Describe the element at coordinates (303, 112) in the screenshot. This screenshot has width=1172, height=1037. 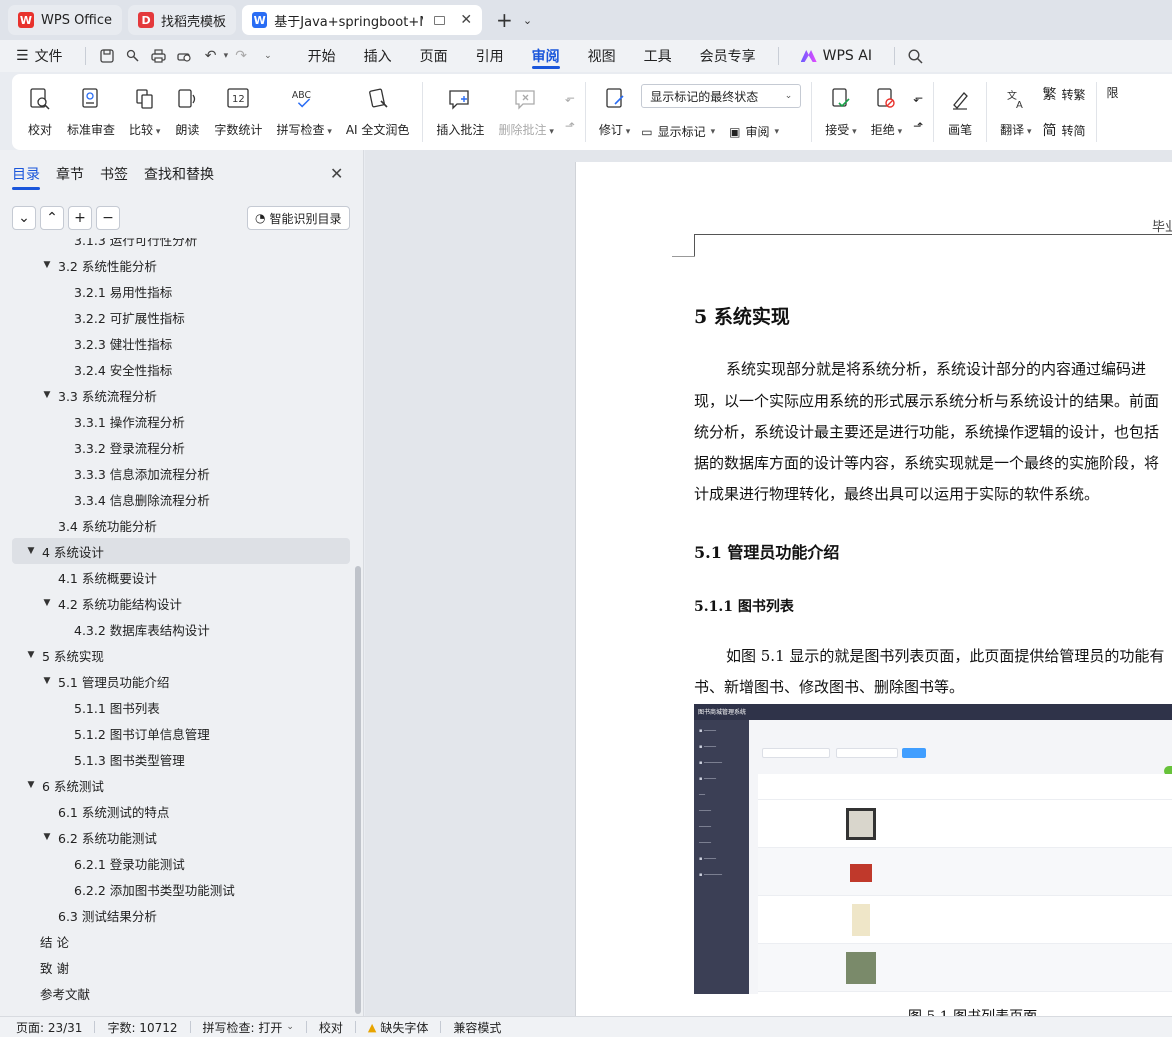
I see `spell-check-button: ABC 拼写检查 ▾` at that location.